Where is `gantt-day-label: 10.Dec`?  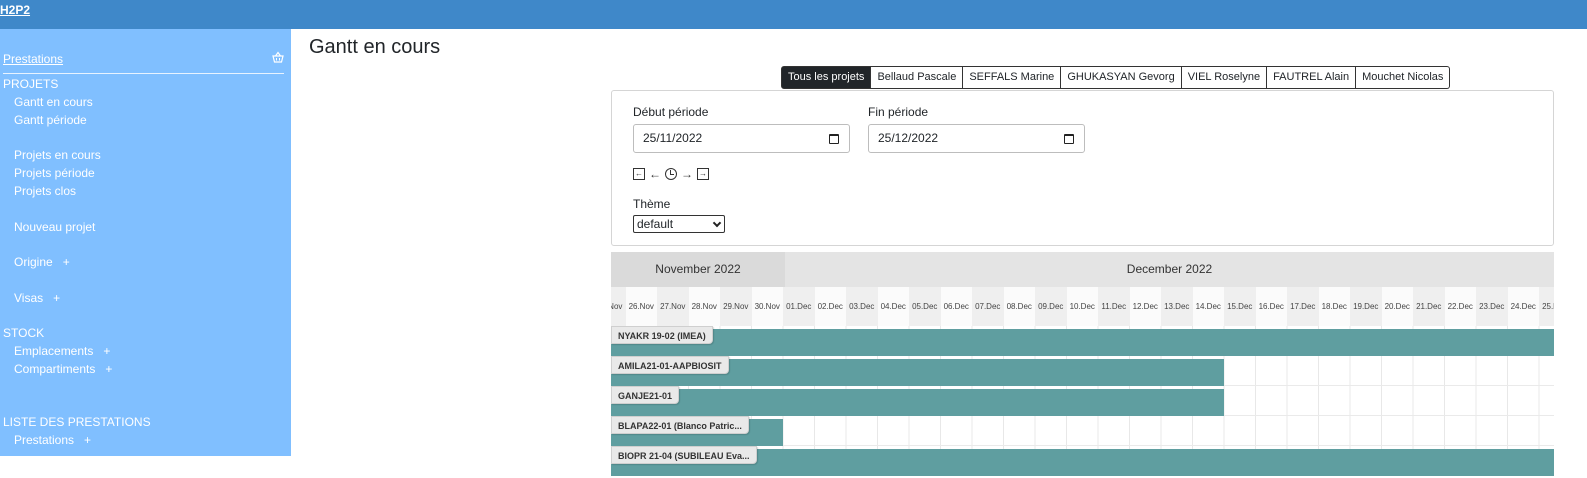
gantt-day-label: 10.Dec is located at coordinates (1082, 306).